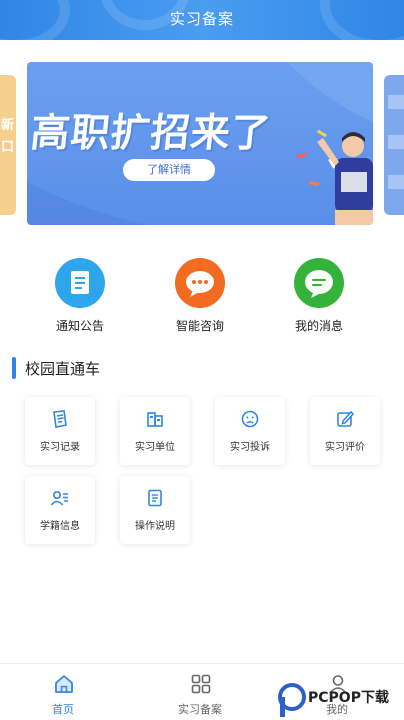 The height and width of the screenshot is (720, 404). Describe the element at coordinates (201, 684) in the screenshot. I see `grid-icon` at that location.